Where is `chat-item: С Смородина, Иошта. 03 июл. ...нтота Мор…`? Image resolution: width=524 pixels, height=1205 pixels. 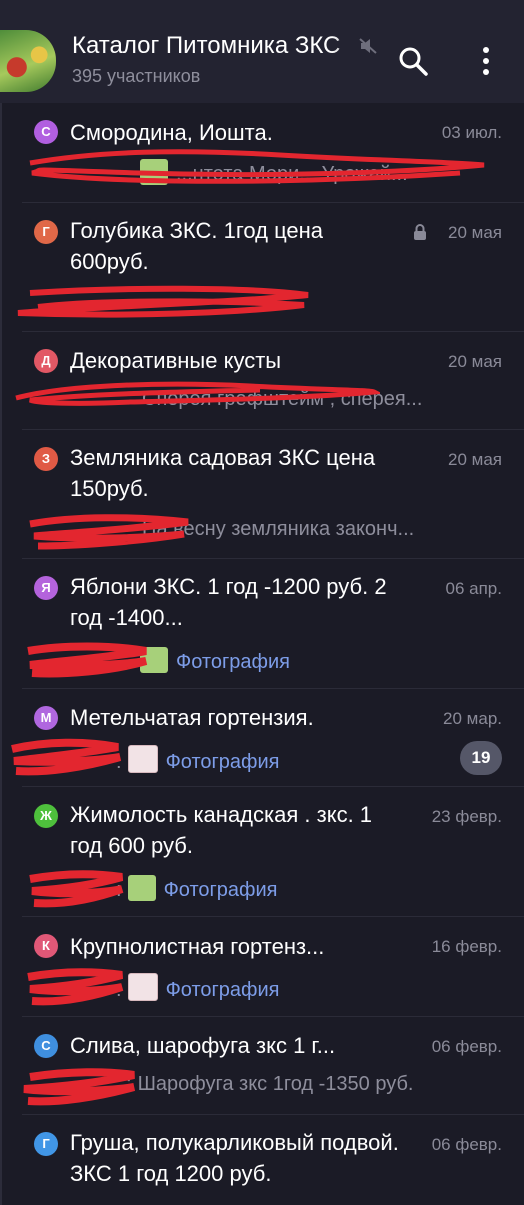
chat-item: С Смородина, Иошта. 03 июл. ...нтота Мор… is located at coordinates (262, 153).